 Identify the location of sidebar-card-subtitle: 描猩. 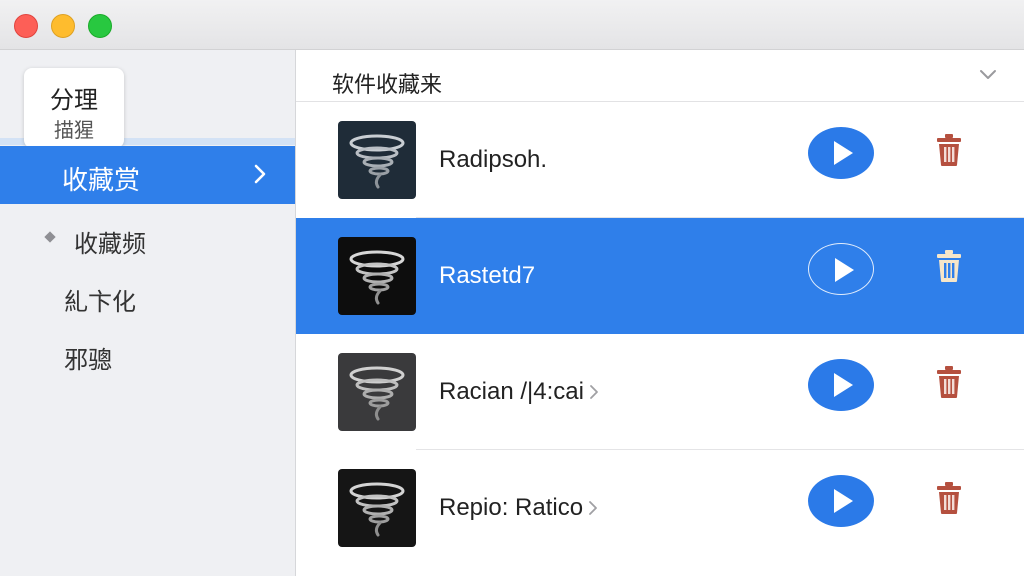
(74, 131).